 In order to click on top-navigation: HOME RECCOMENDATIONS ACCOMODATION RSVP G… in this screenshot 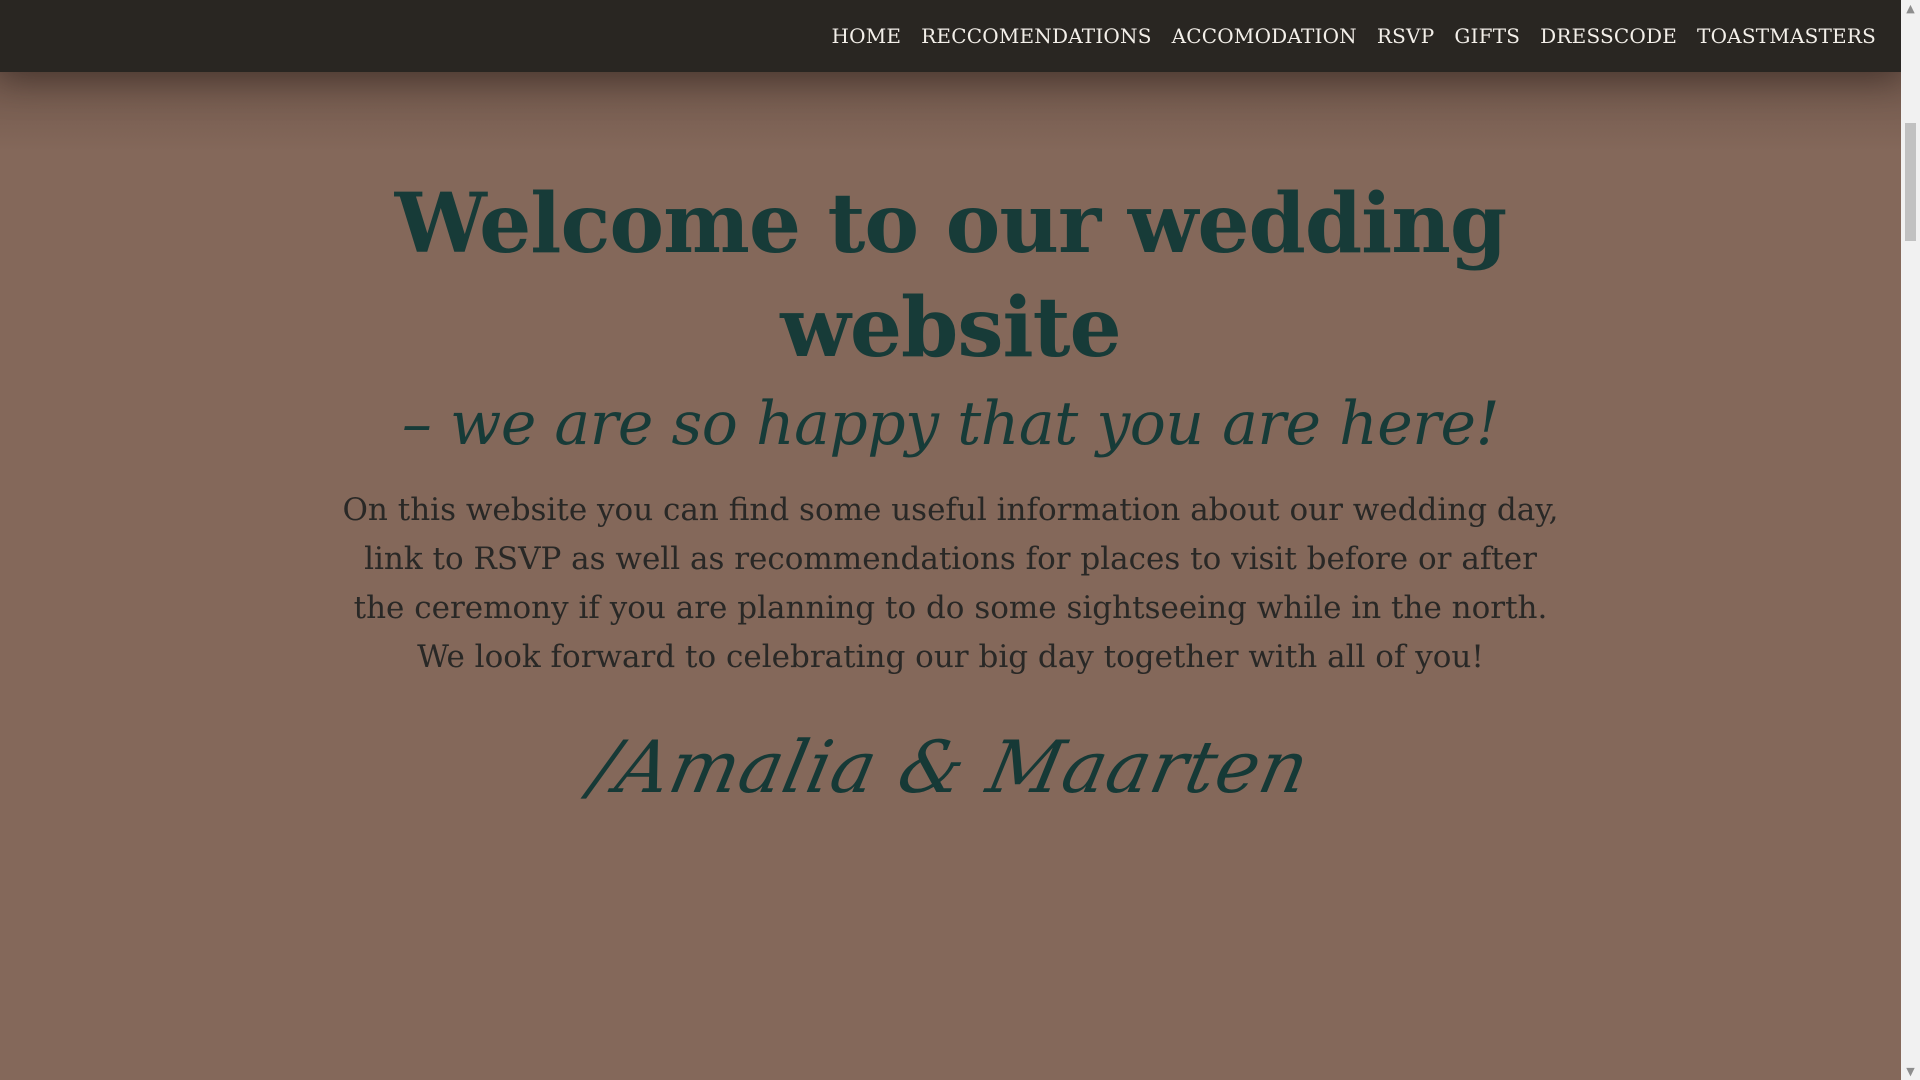, I will do `click(950, 36)`.